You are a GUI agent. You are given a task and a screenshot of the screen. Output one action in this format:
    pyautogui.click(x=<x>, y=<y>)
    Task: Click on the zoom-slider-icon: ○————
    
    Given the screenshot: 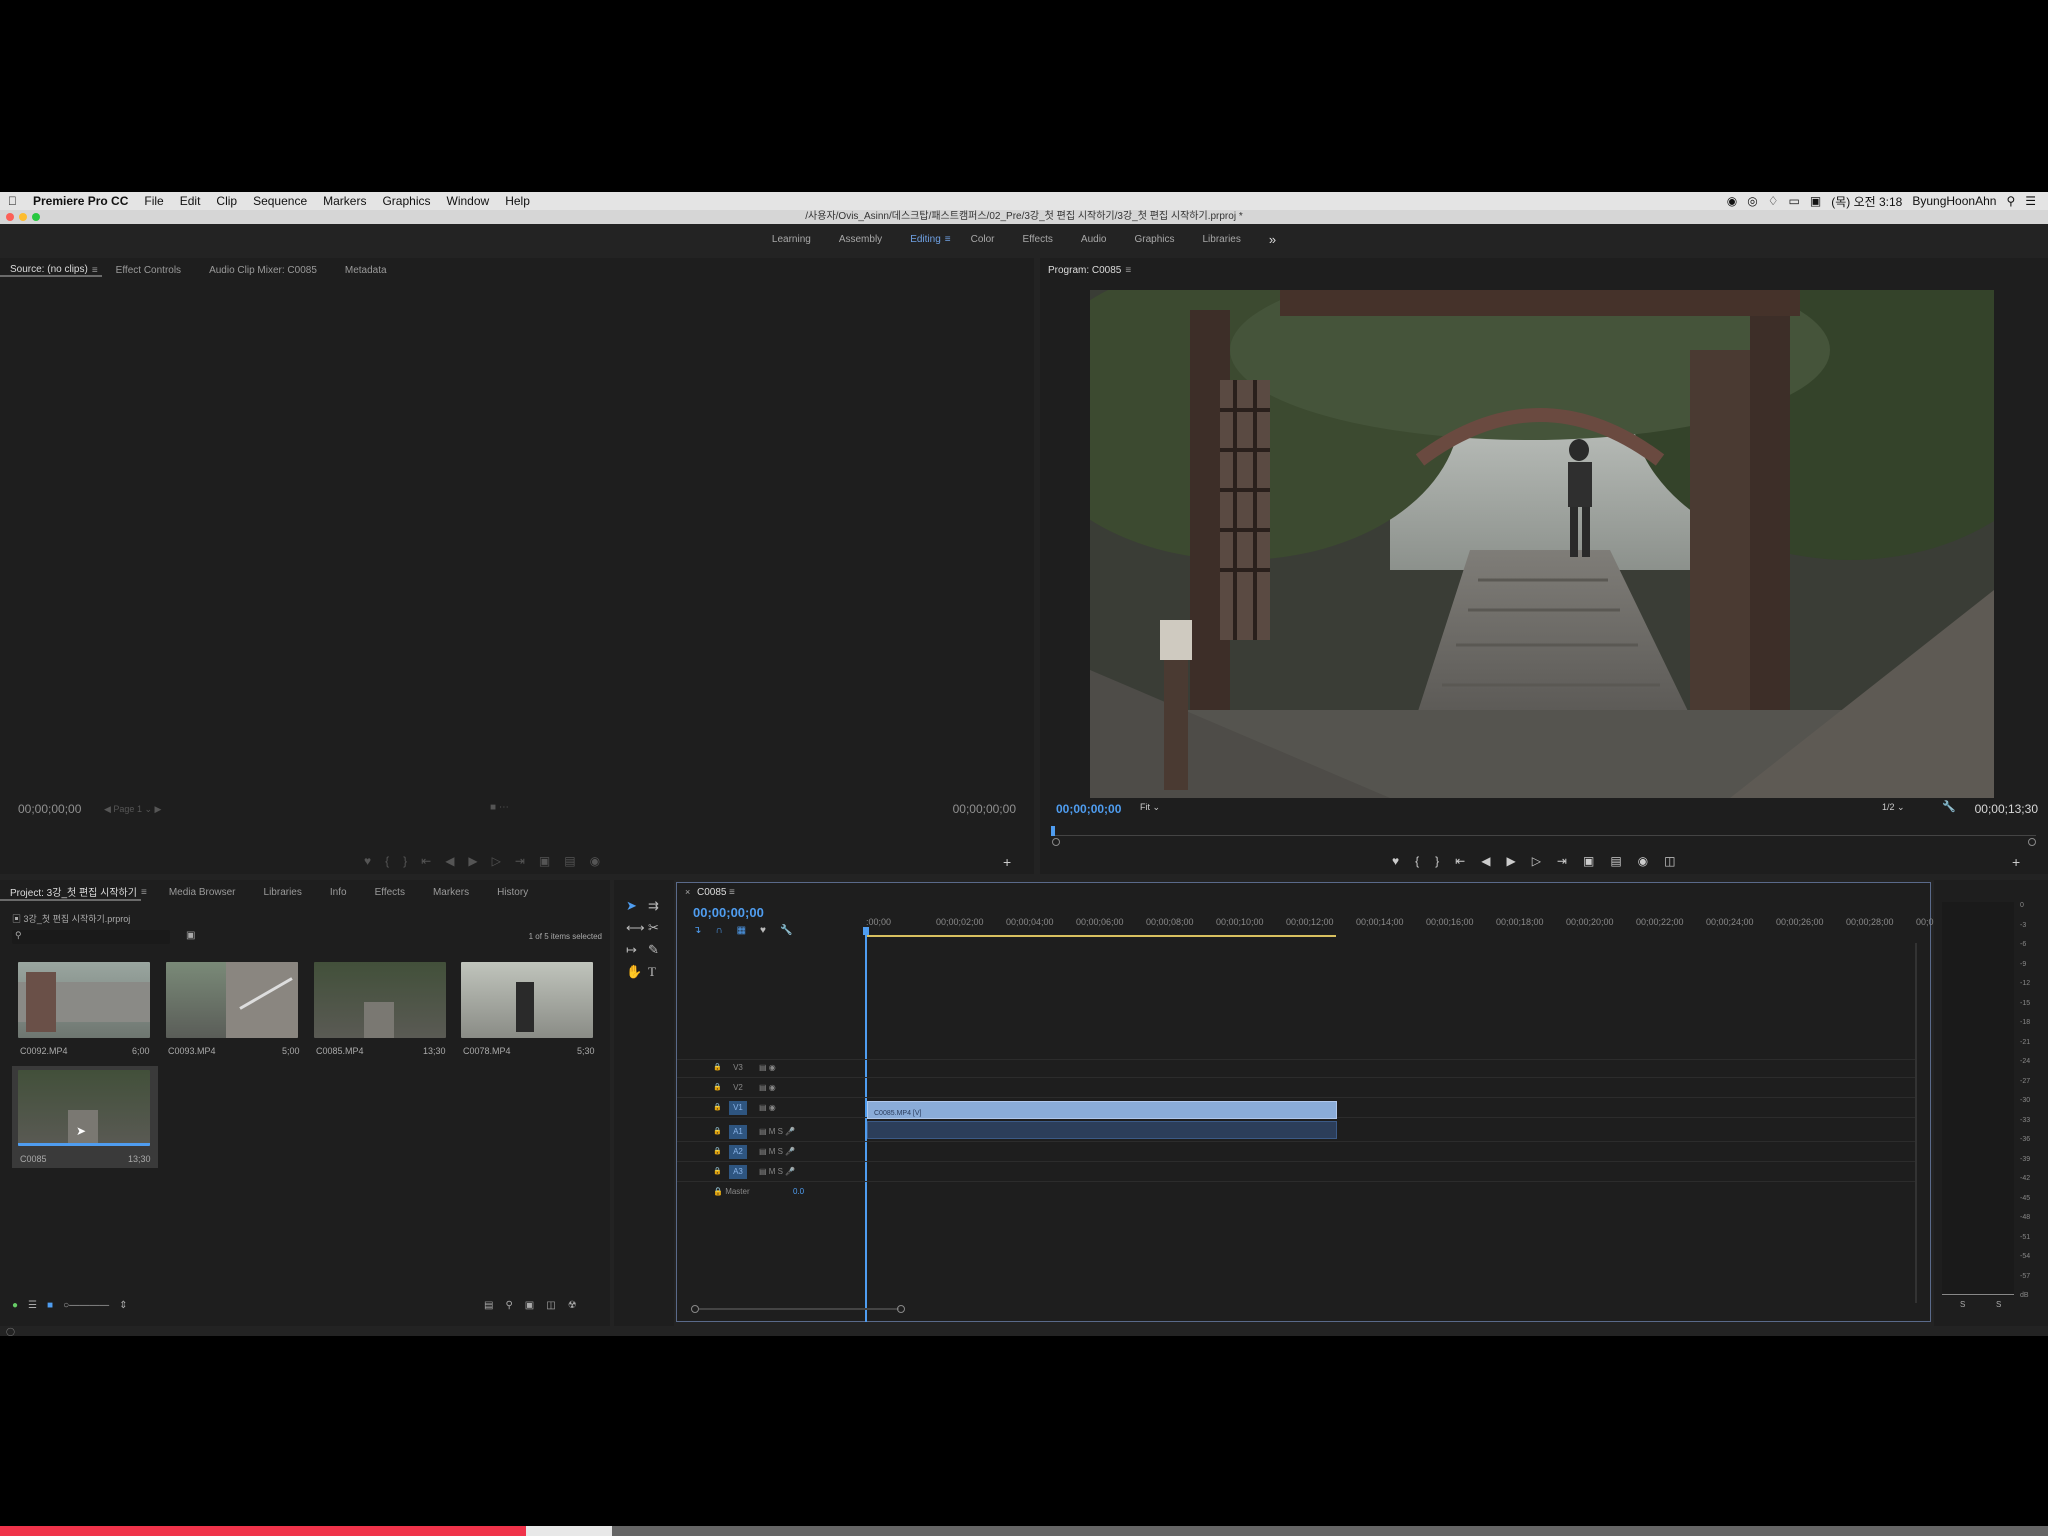 What is the action you would take?
    pyautogui.click(x=86, y=1305)
    